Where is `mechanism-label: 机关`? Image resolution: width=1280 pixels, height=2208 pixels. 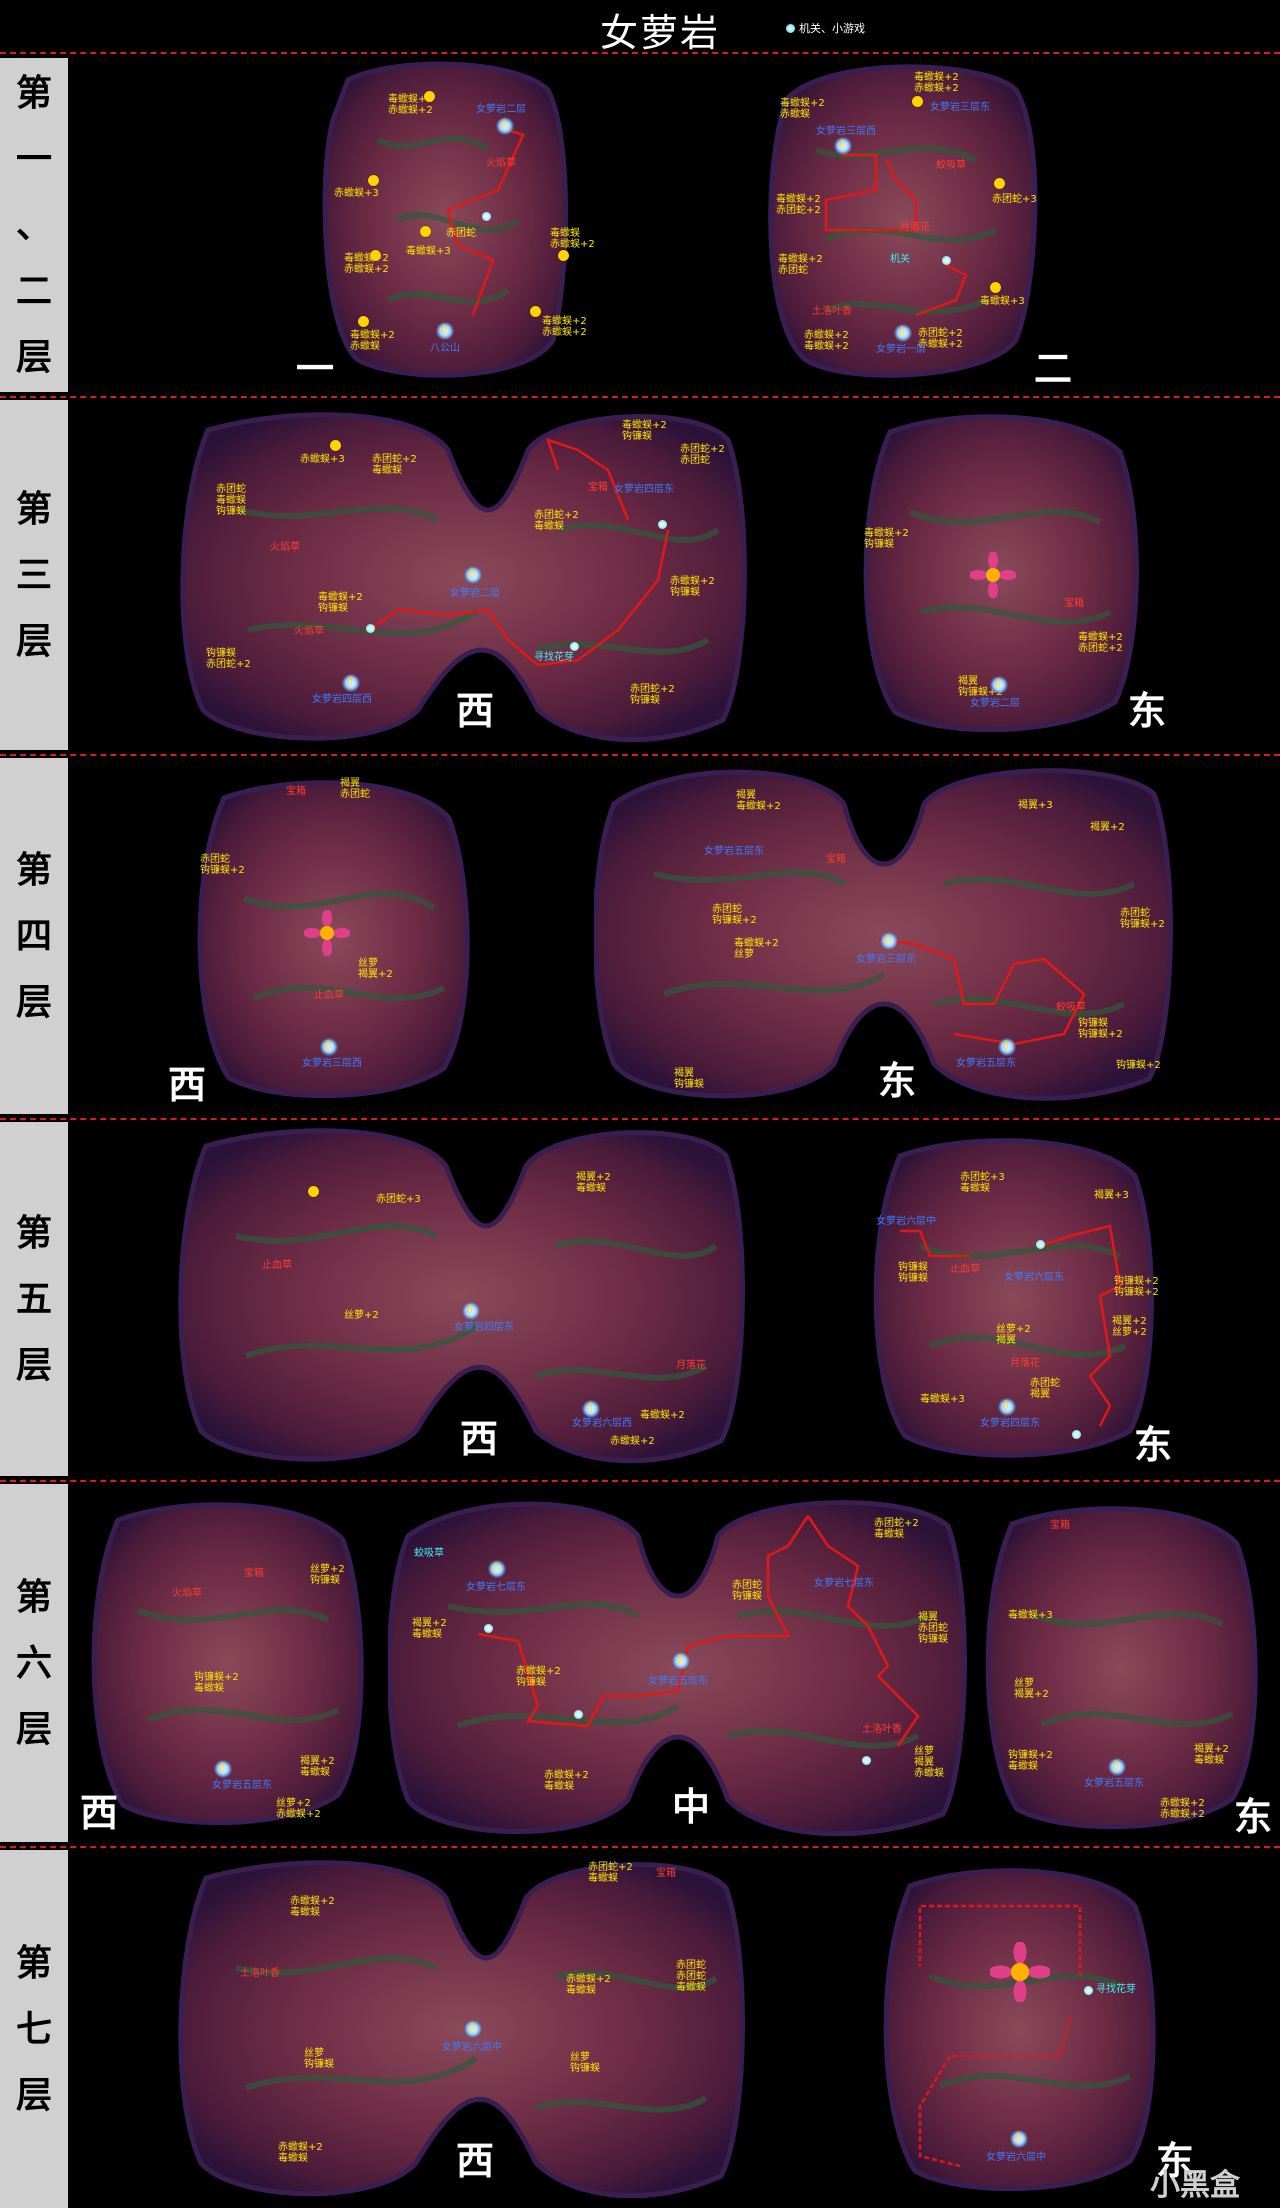 mechanism-label: 机关 is located at coordinates (900, 259).